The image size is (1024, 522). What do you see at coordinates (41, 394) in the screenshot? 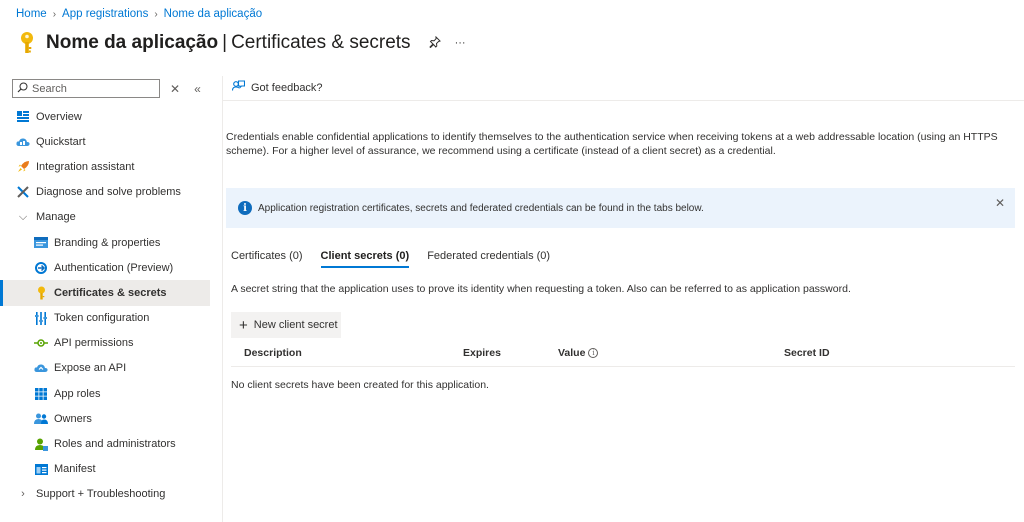
I see `app-roles-icon` at bounding box center [41, 394].